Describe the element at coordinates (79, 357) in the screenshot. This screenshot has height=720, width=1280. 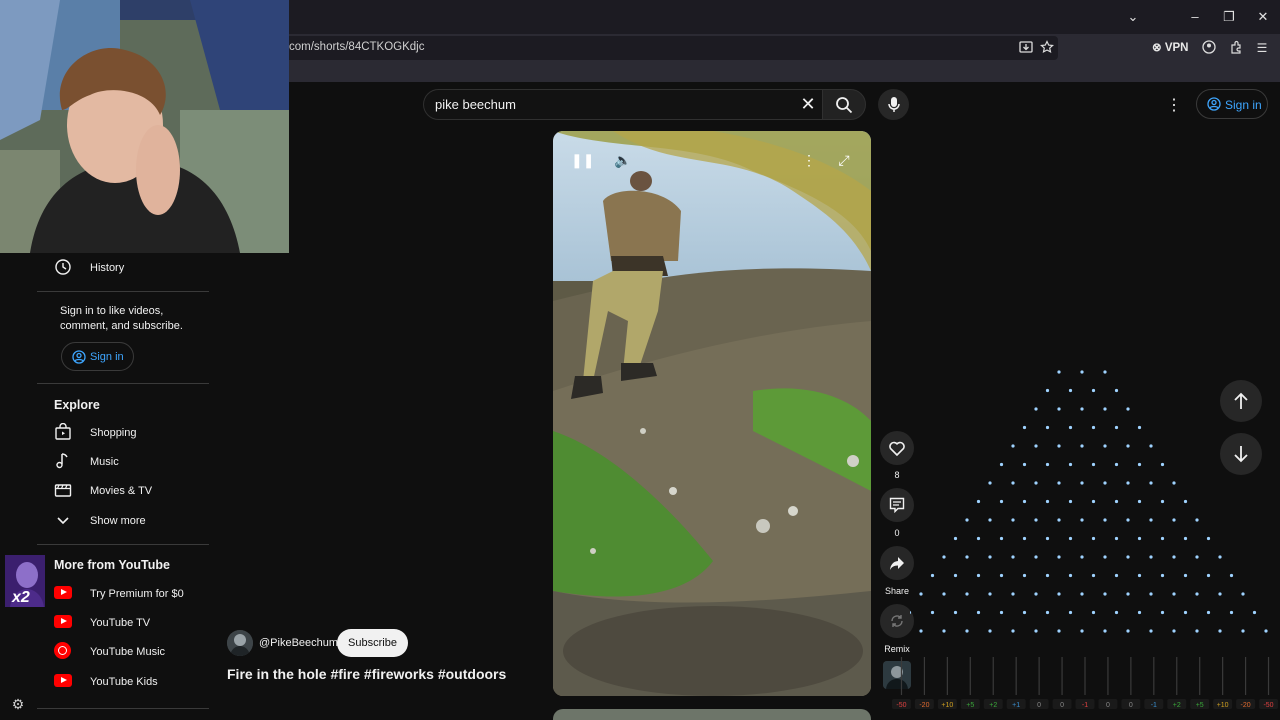
I see `account-circle-icon` at that location.